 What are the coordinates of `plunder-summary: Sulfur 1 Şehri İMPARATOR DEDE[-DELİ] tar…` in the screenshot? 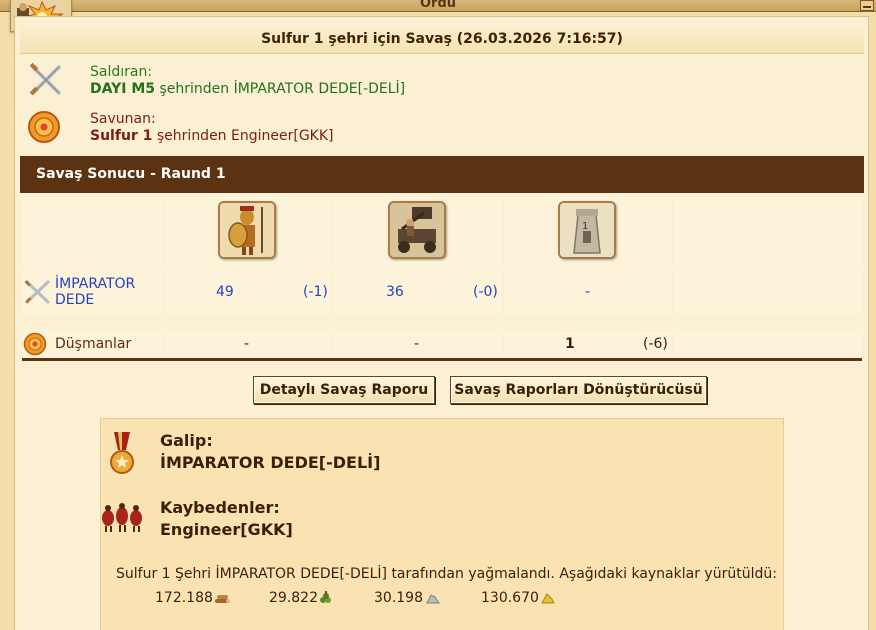 It's located at (446, 574).